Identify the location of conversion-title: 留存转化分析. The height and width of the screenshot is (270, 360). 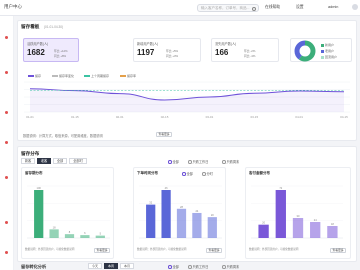
(34, 266).